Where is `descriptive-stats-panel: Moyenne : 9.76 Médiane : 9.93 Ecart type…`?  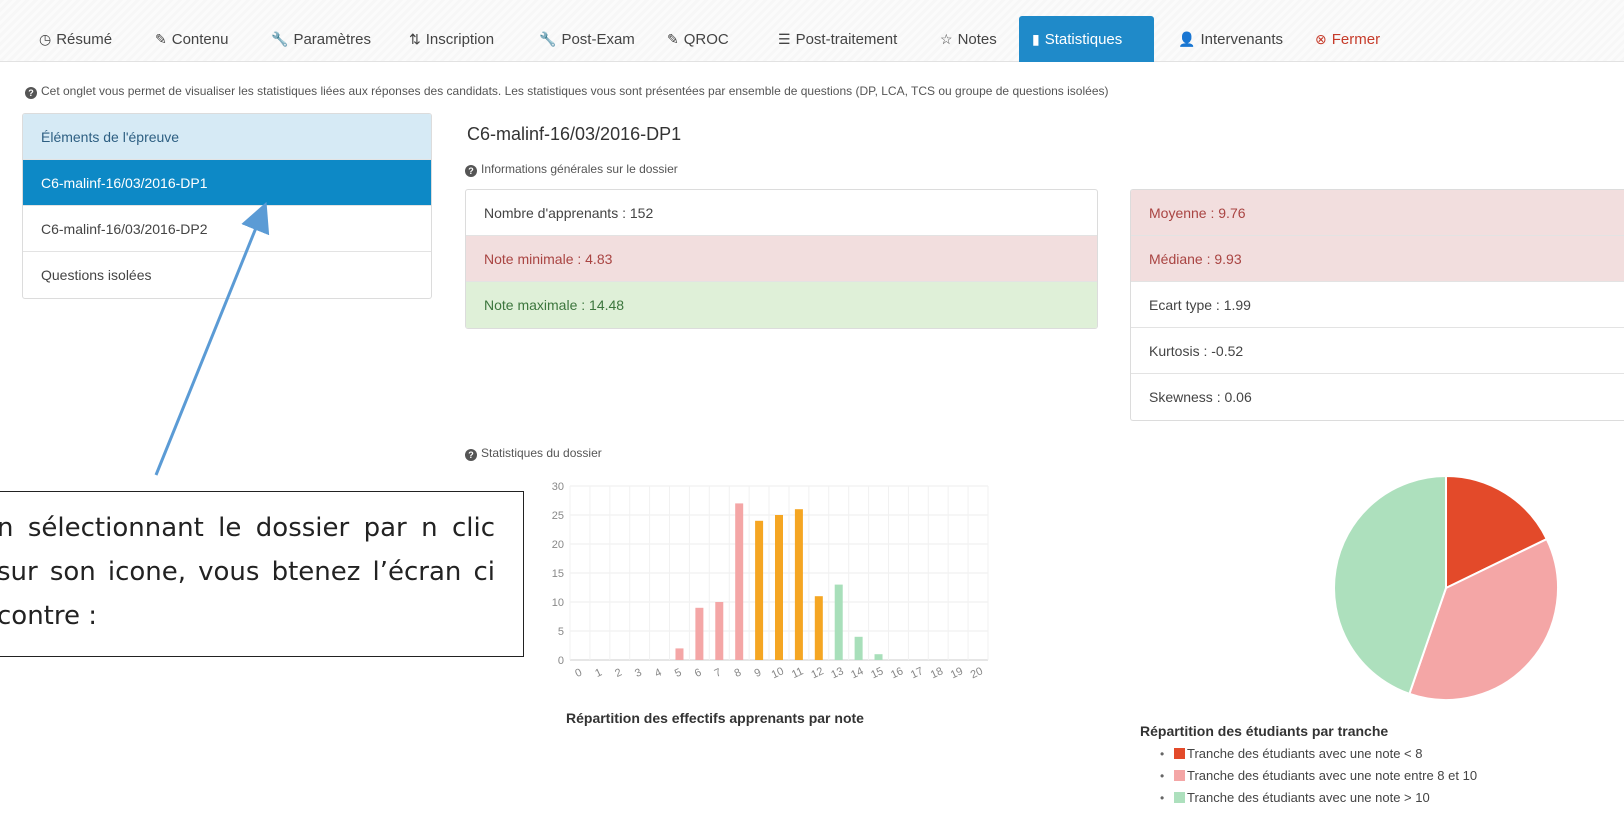 descriptive-stats-panel: Moyenne : 9.76 Médiane : 9.93 Ecart type… is located at coordinates (1377, 305).